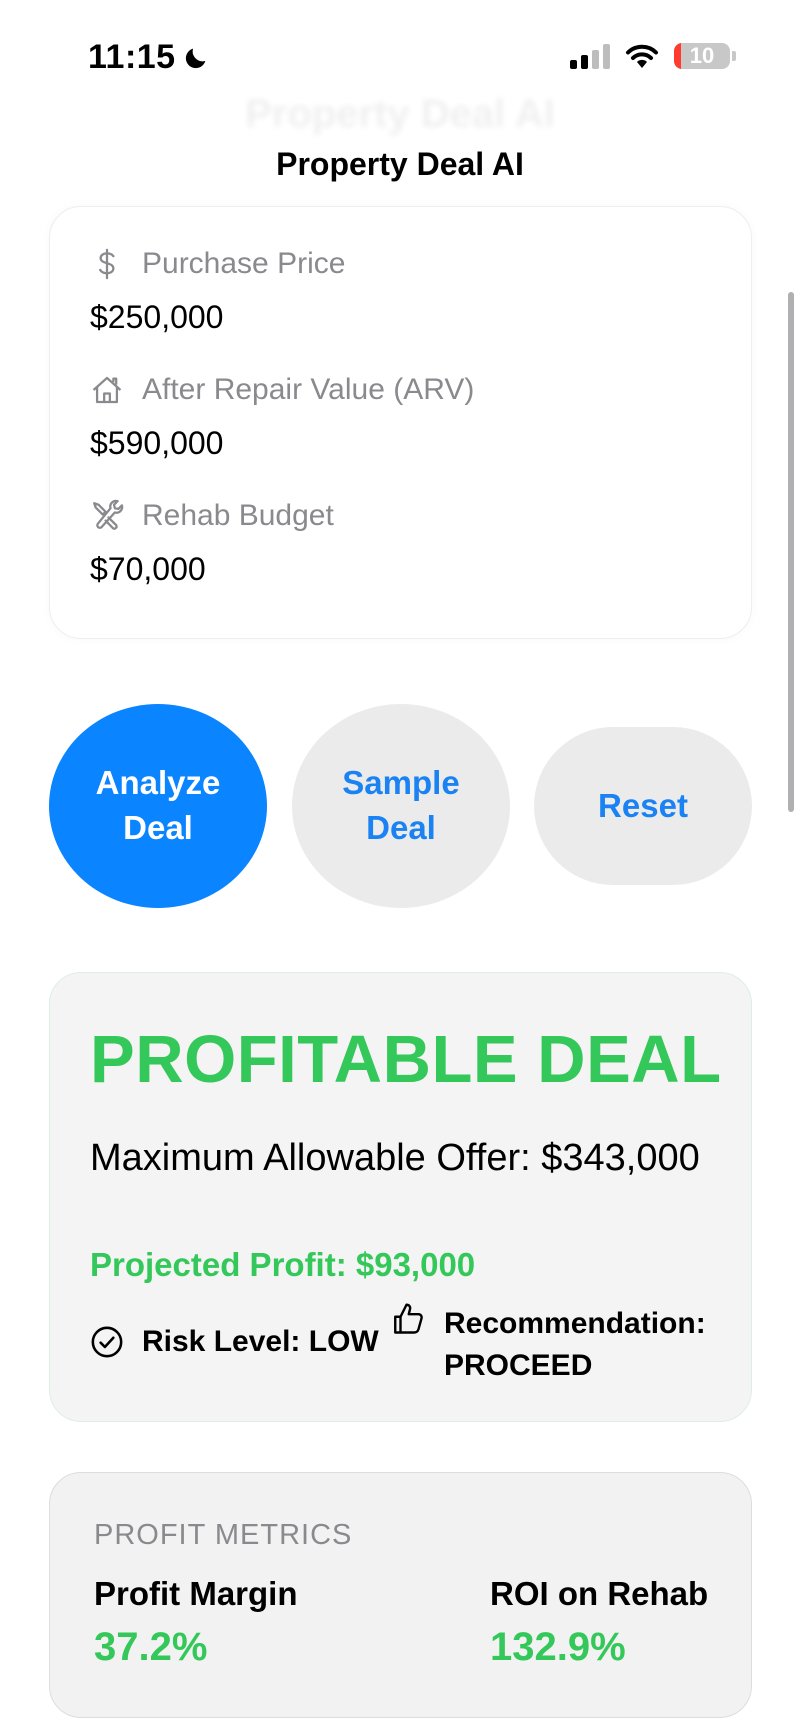 Image resolution: width=800 pixels, height=1731 pixels. What do you see at coordinates (791, 552) in the screenshot?
I see `scroll-indicator` at bounding box center [791, 552].